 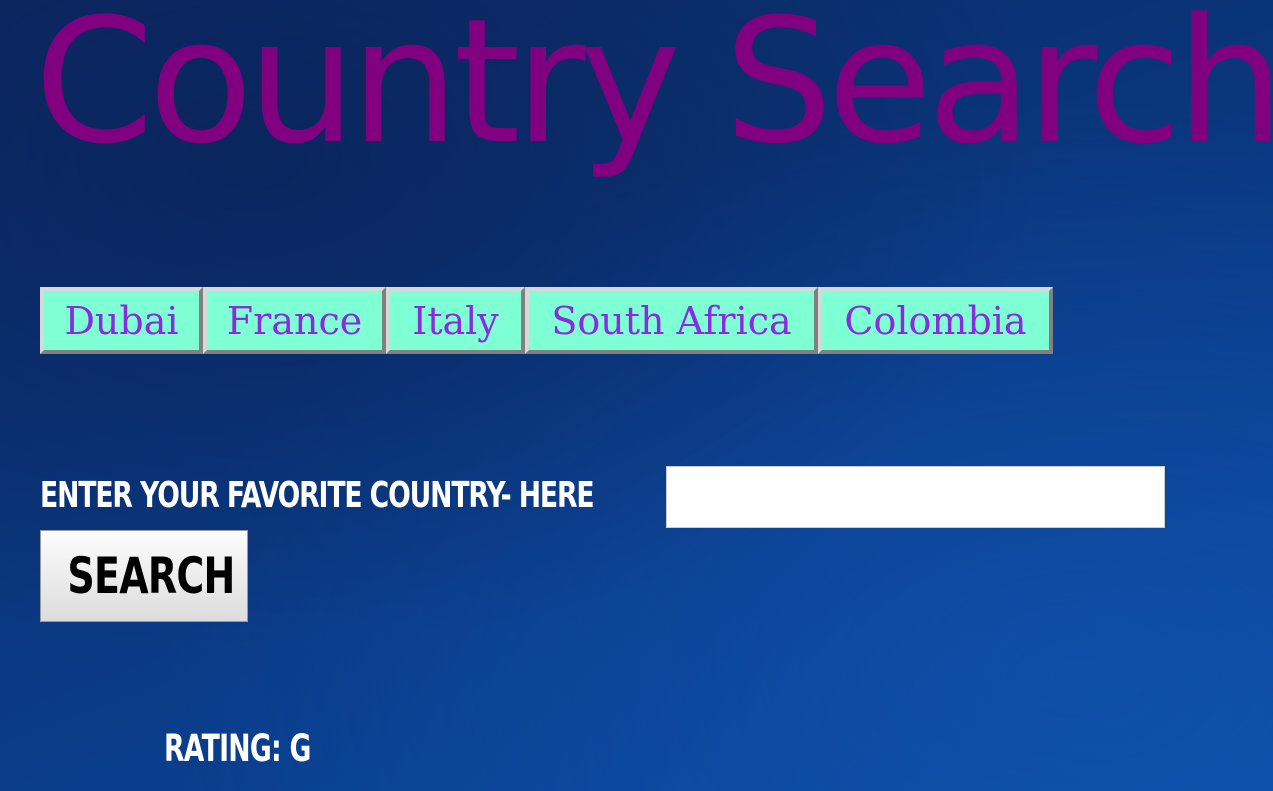 What do you see at coordinates (294, 320) in the screenshot?
I see `nav-button-france: France` at bounding box center [294, 320].